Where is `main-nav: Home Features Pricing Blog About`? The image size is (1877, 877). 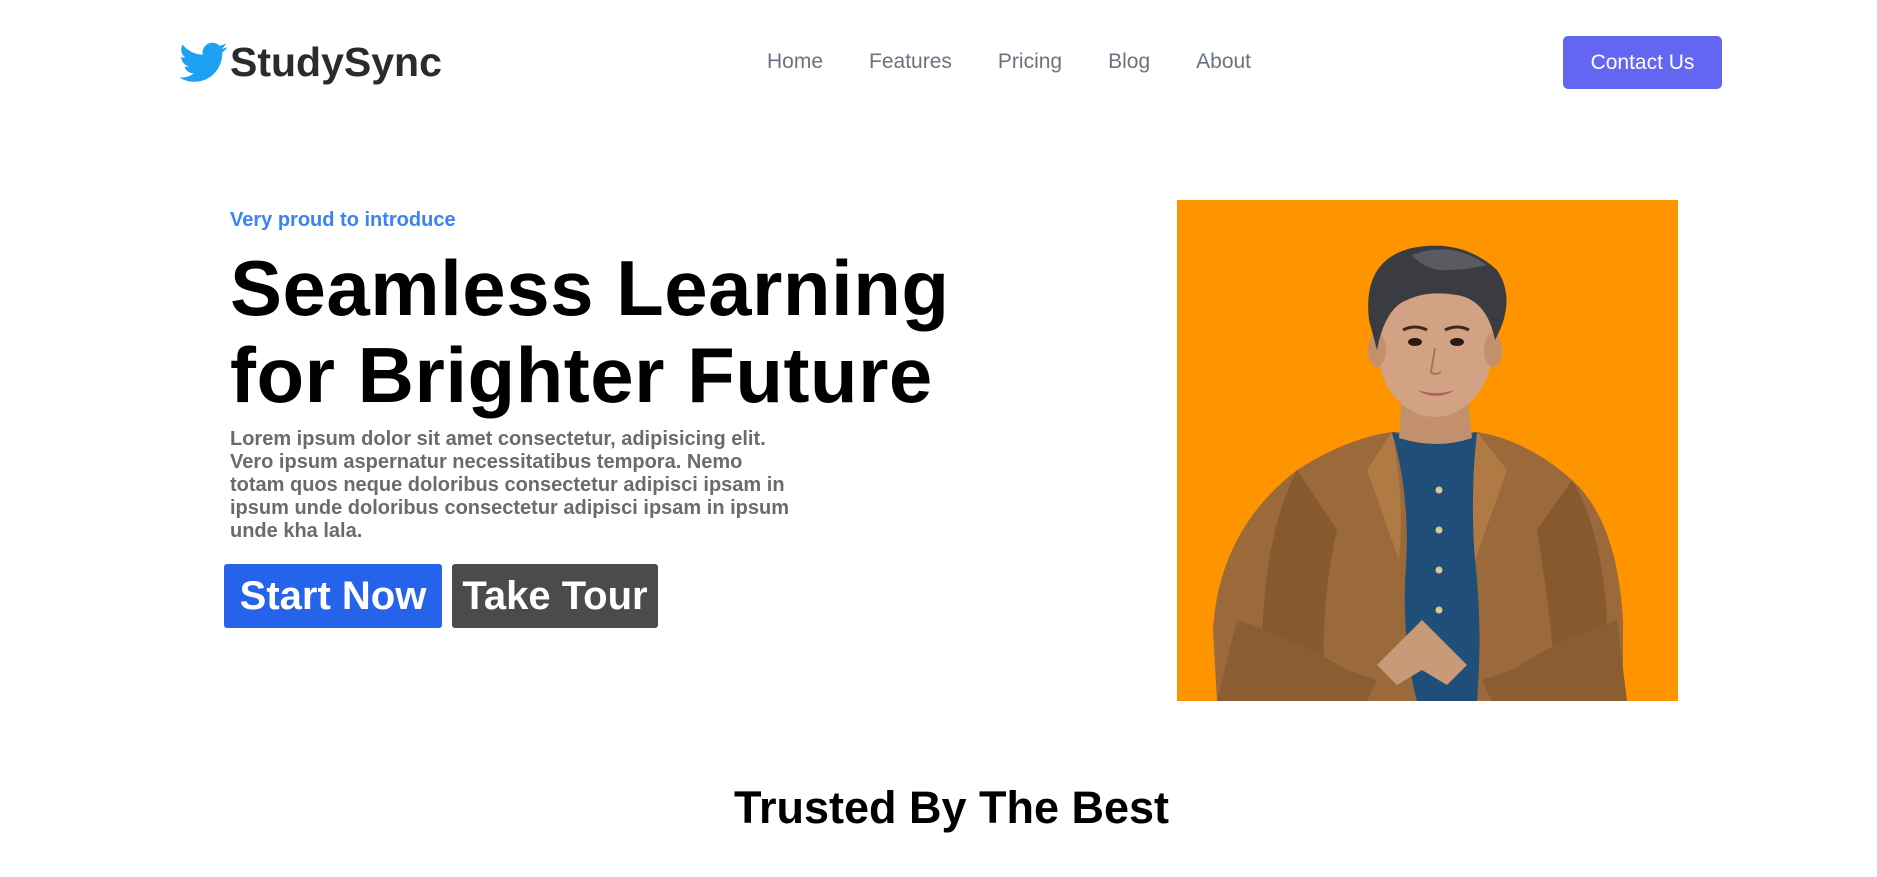 main-nav: Home Features Pricing Blog About is located at coordinates (1032, 62).